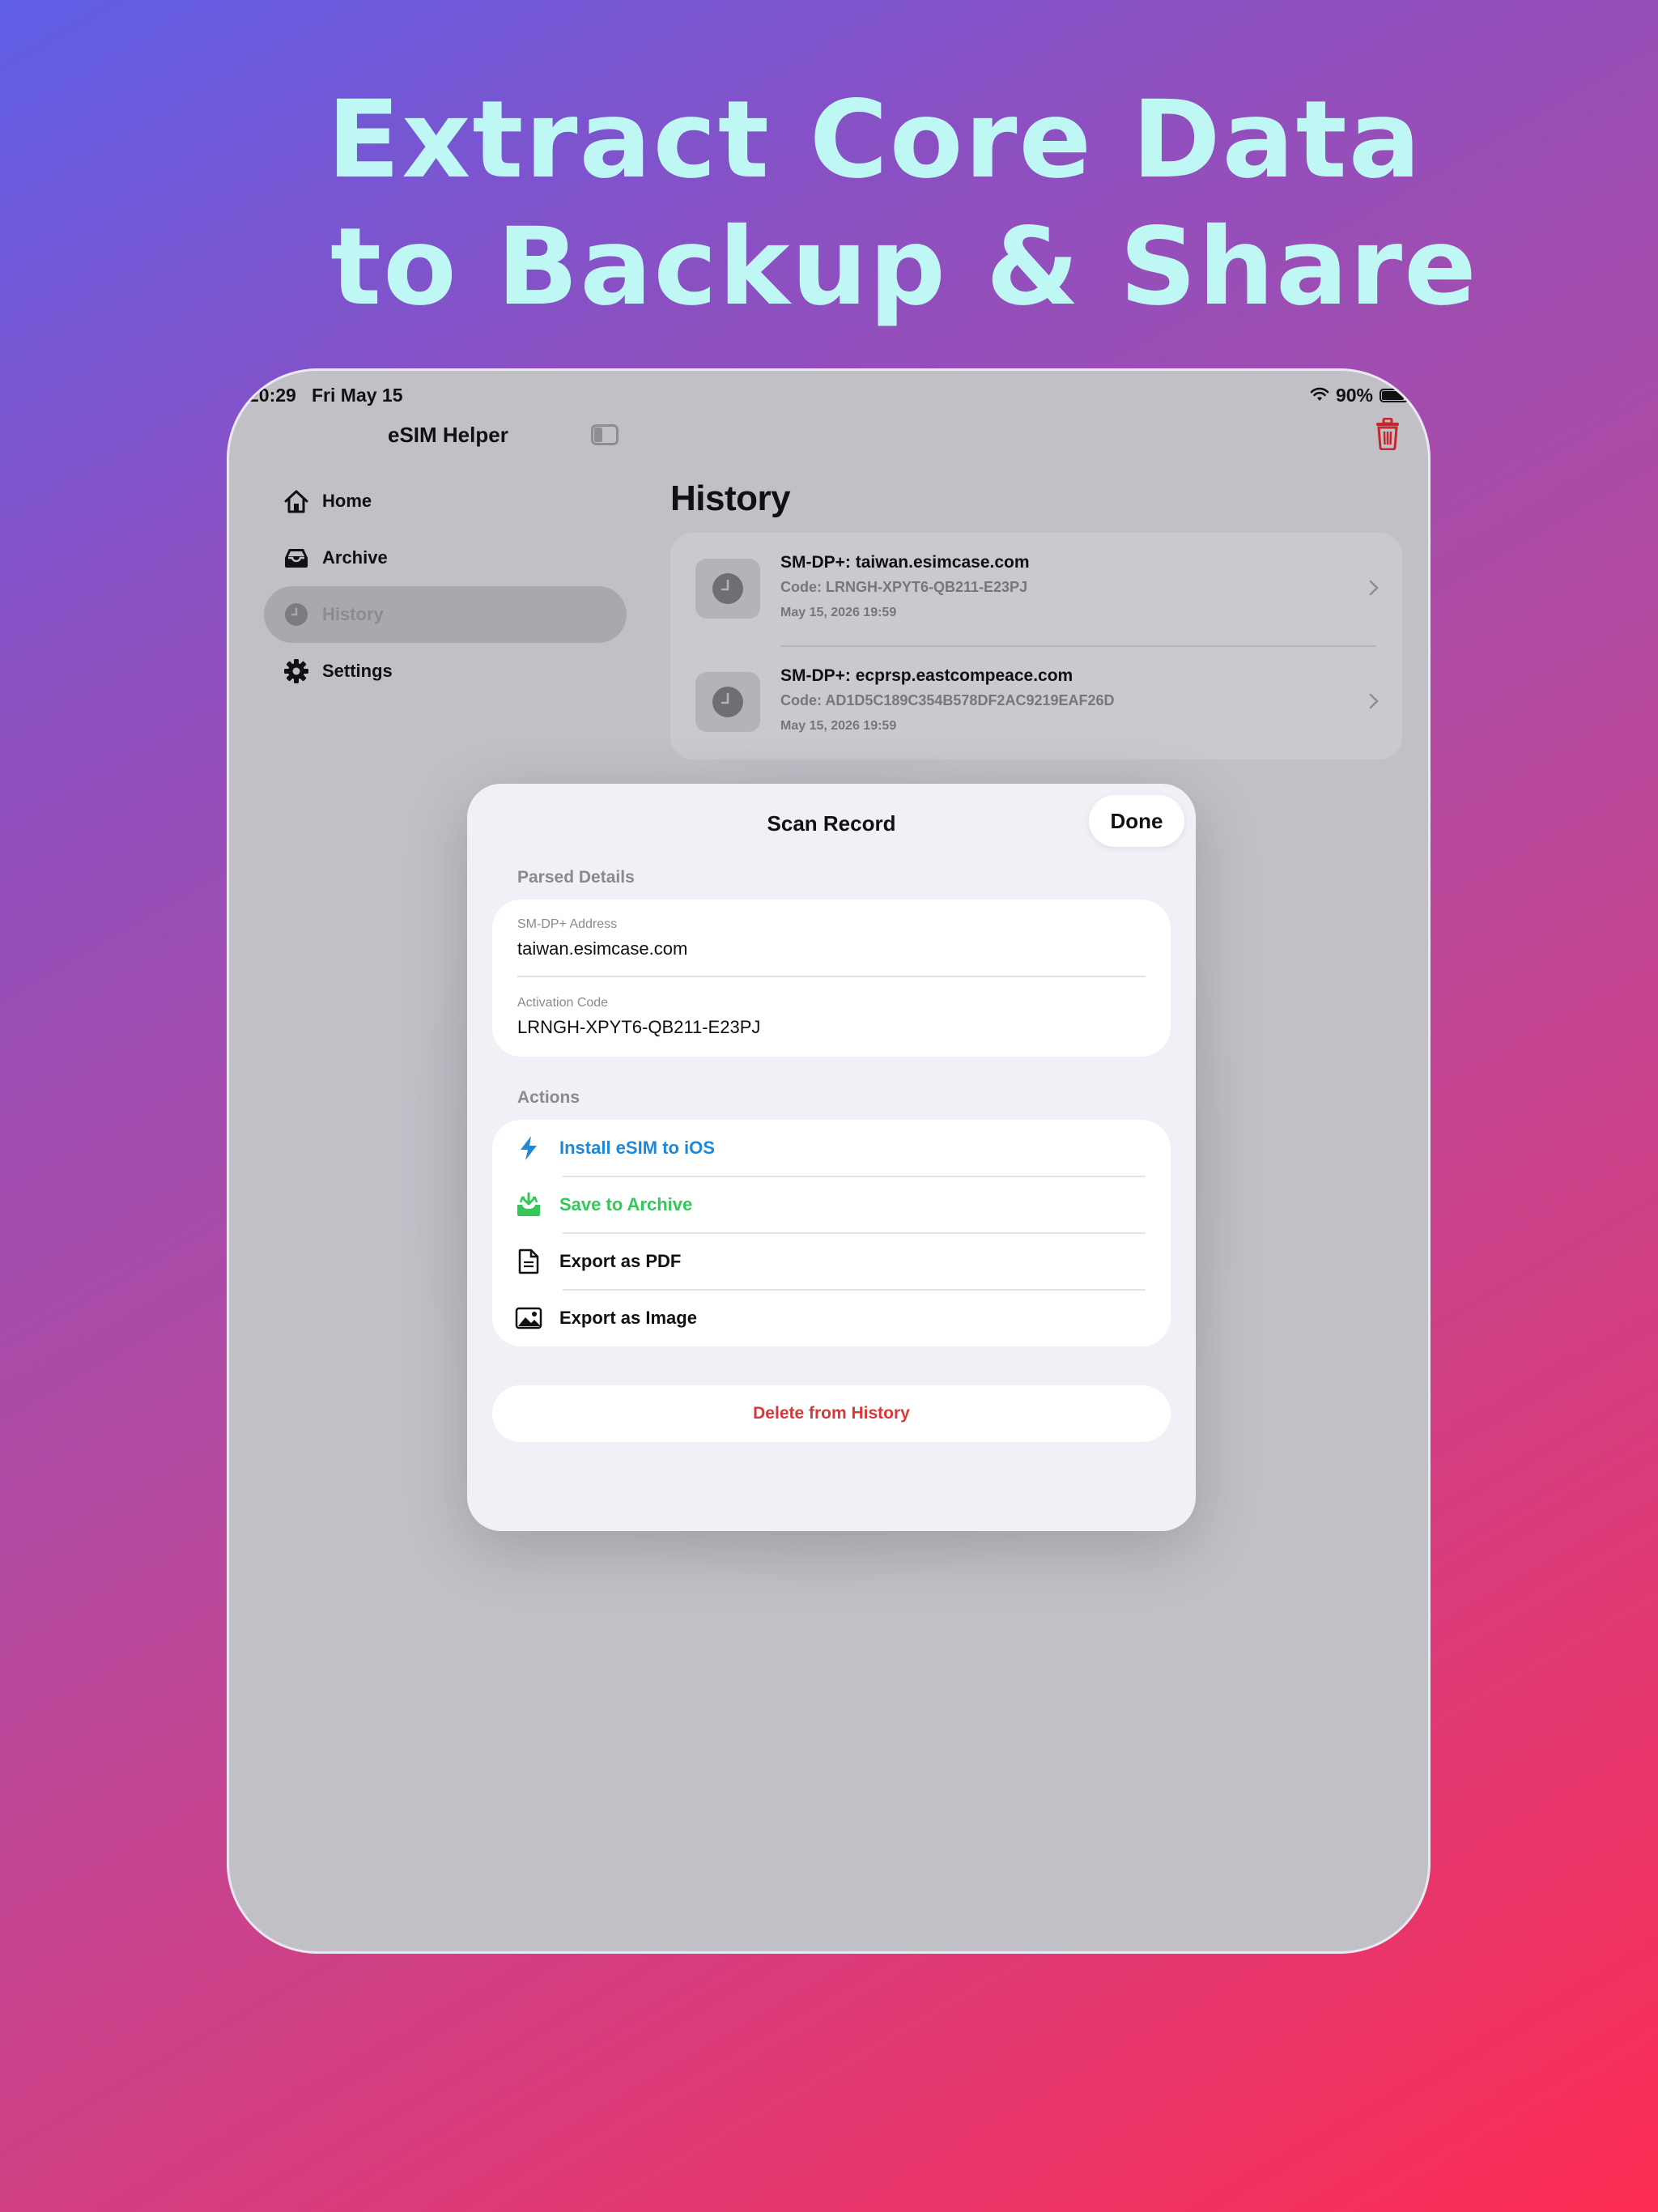  What do you see at coordinates (296, 672) in the screenshot?
I see `gear-icon` at bounding box center [296, 672].